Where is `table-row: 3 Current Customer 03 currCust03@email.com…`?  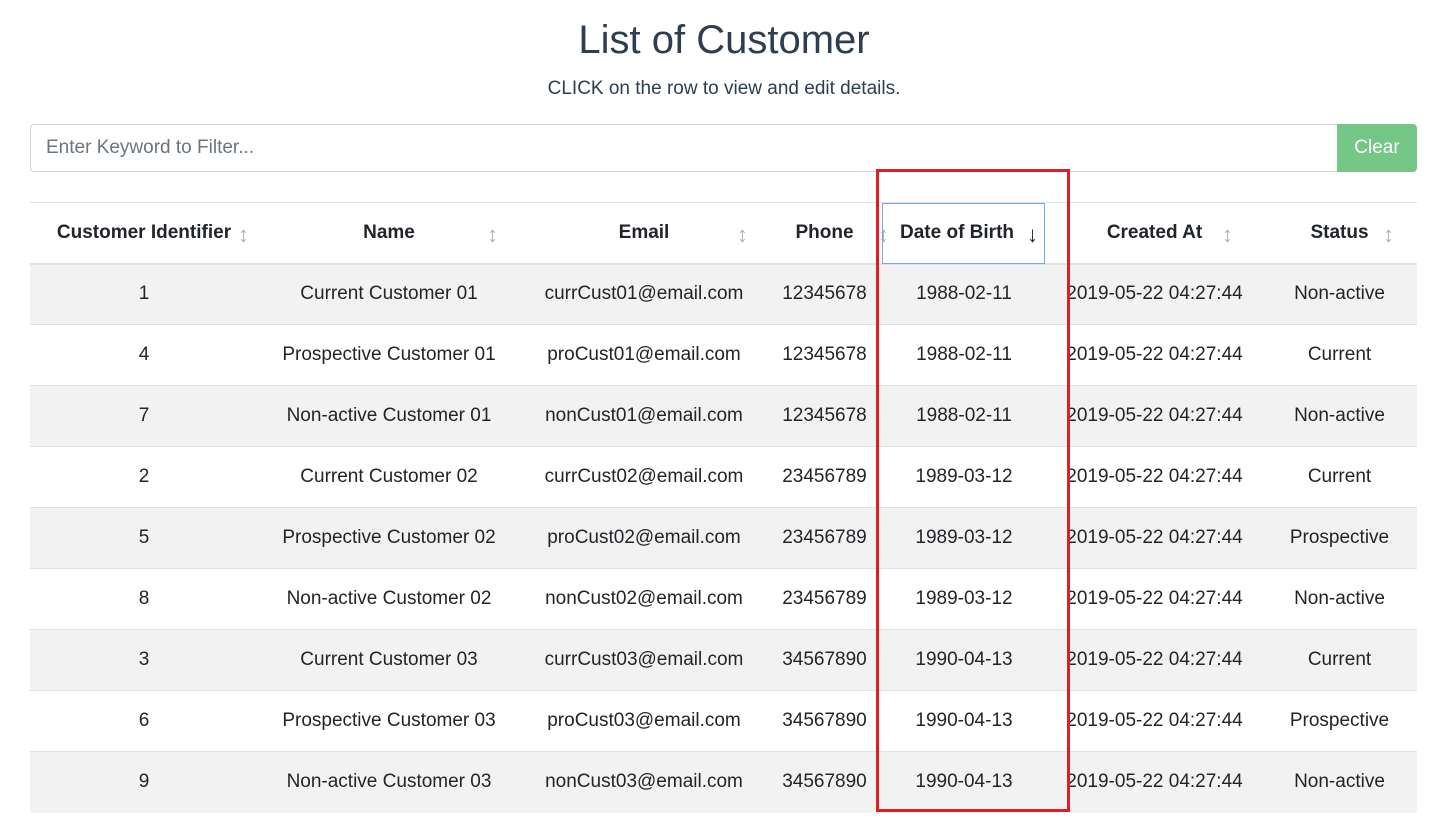
table-row: 3 Current Customer 03 currCust03@email.com… is located at coordinates (723, 660).